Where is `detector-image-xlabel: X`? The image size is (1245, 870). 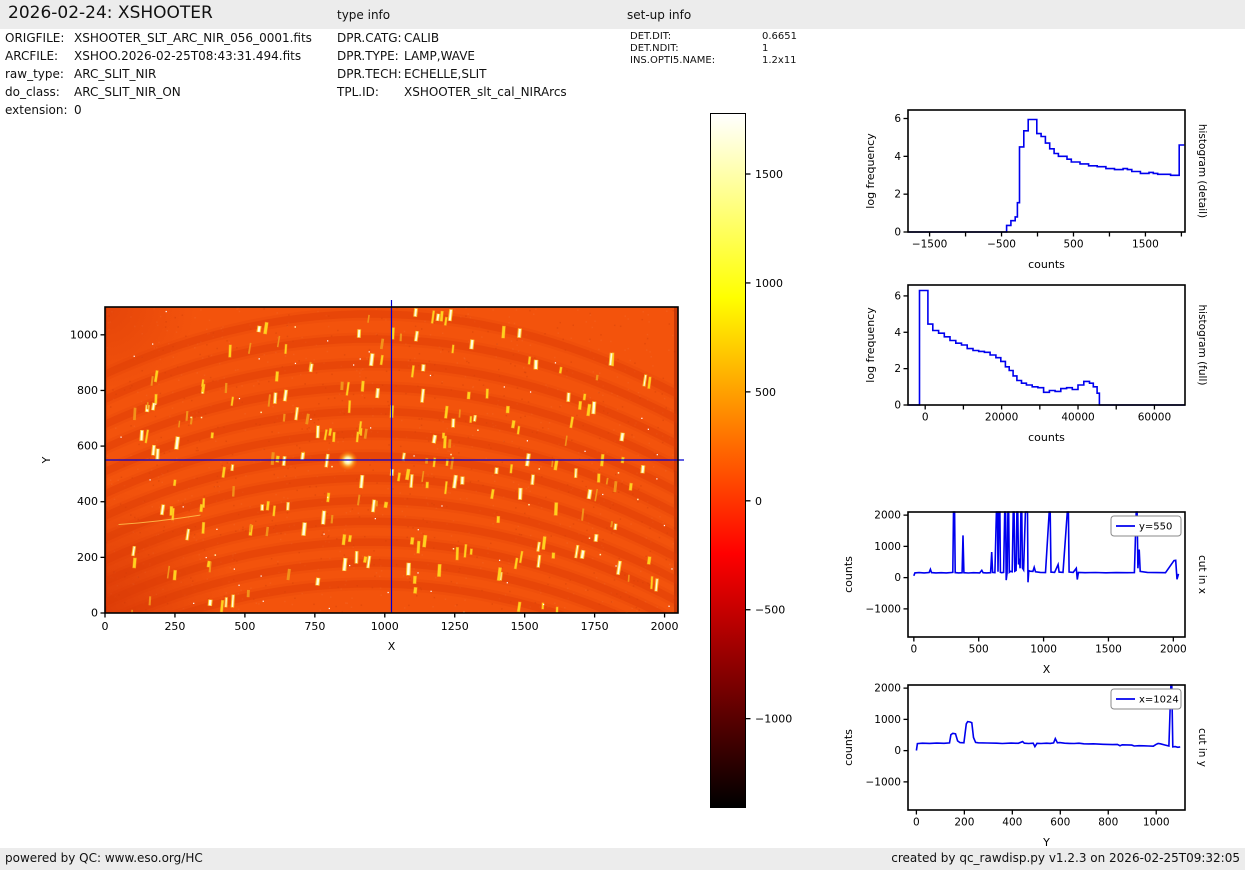 detector-image-xlabel: X is located at coordinates (392, 646).